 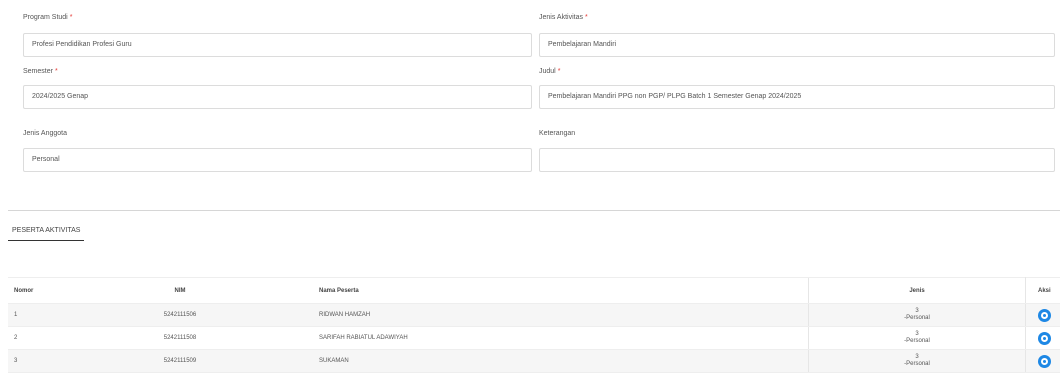 I want to click on keterangan-label: Keterangan, so click(x=557, y=133).